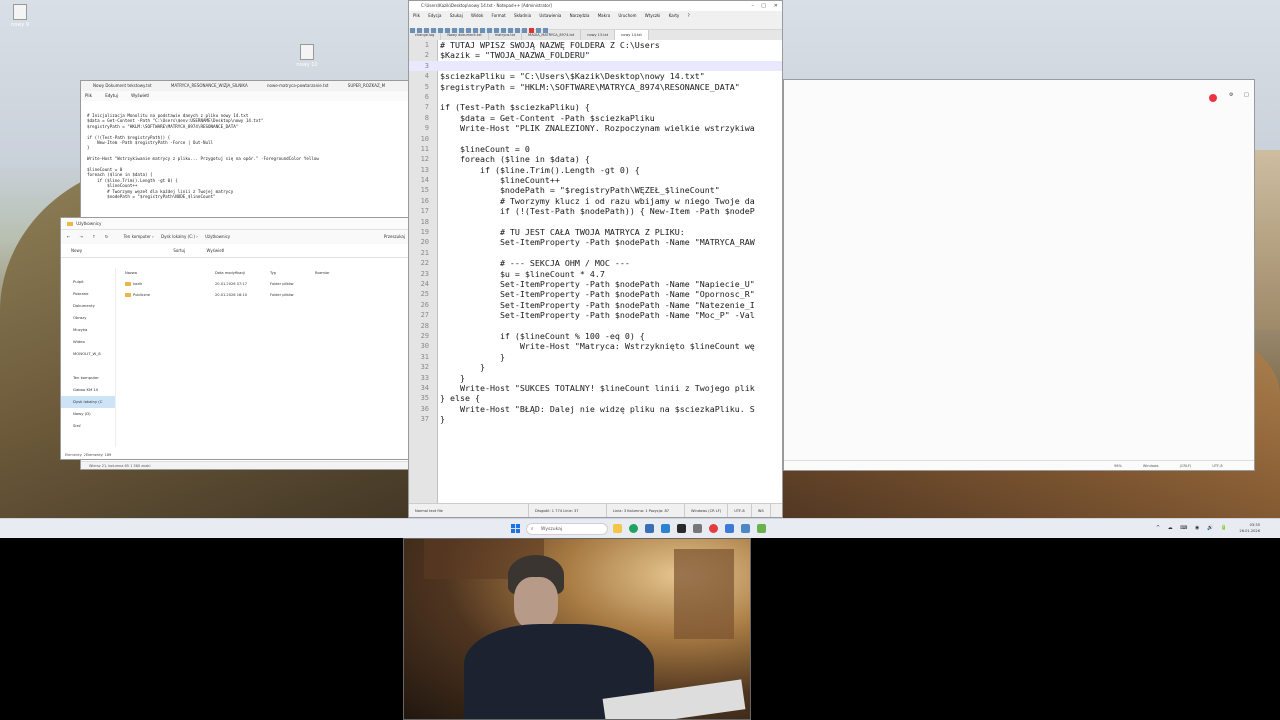 Image resolution: width=1280 pixels, height=720 pixels. Describe the element at coordinates (595, 336) in the screenshot. I see `code-line: 29 if ($lineCount % 100 -eq 0) {` at that location.